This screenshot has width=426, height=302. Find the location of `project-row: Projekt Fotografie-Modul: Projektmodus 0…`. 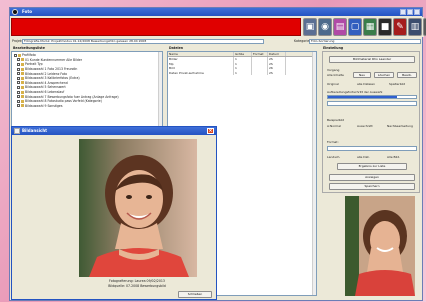

project-row: Projekt Fotografie-Modul: Projektmodus 0… is located at coordinates (217, 41).